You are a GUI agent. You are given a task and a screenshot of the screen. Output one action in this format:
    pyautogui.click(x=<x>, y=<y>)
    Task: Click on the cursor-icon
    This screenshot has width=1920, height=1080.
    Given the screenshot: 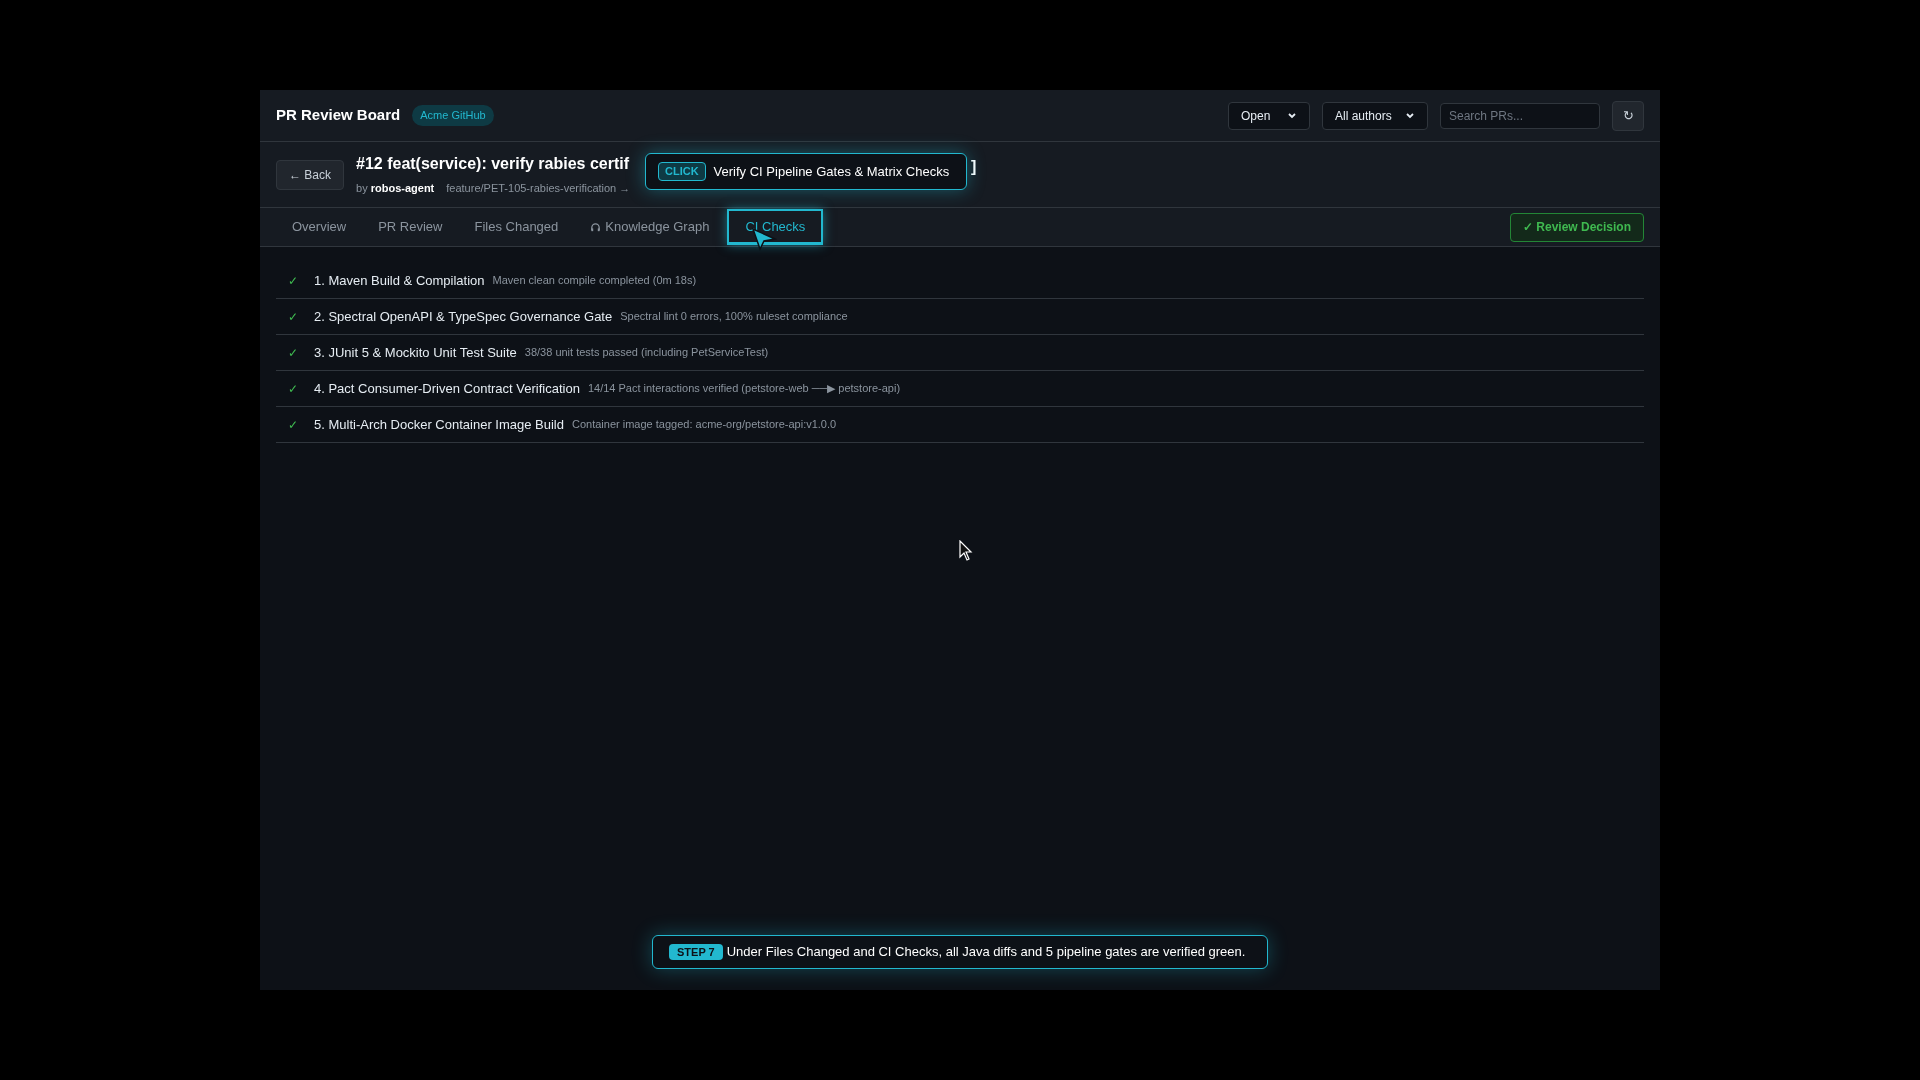 What is the action you would take?
    pyautogui.click(x=966, y=551)
    